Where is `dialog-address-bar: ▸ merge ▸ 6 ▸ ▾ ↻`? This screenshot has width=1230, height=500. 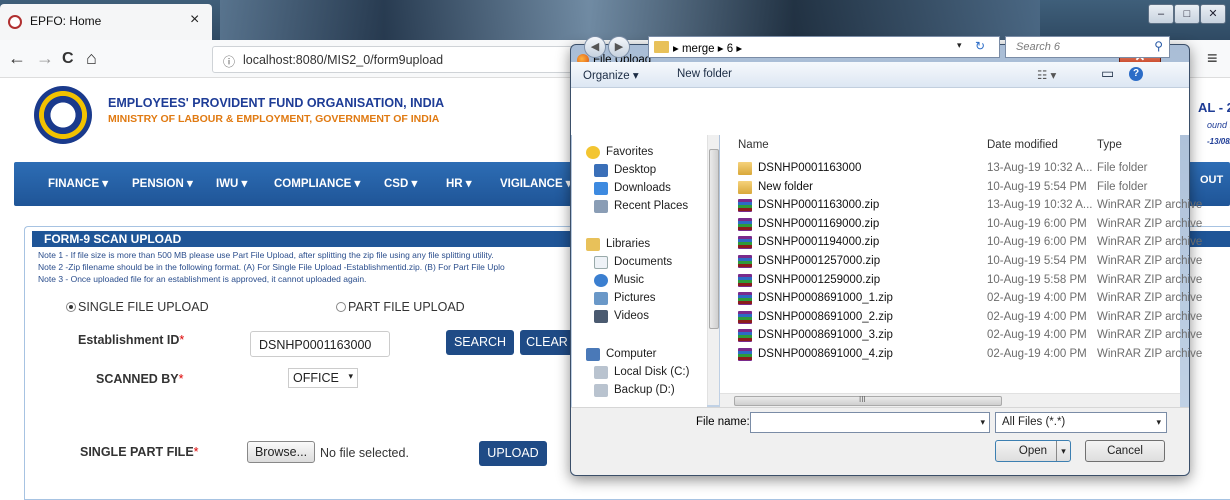
dialog-address-bar: ▸ merge ▸ 6 ▸ ▾ ↻ is located at coordinates (824, 47).